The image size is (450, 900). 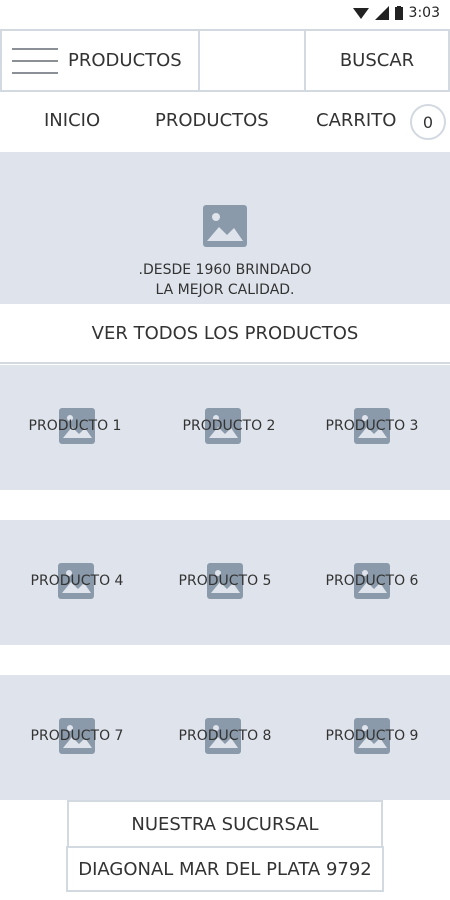 I want to click on top-bar: PRODUCTOS BUSCAR, so click(x=225, y=60).